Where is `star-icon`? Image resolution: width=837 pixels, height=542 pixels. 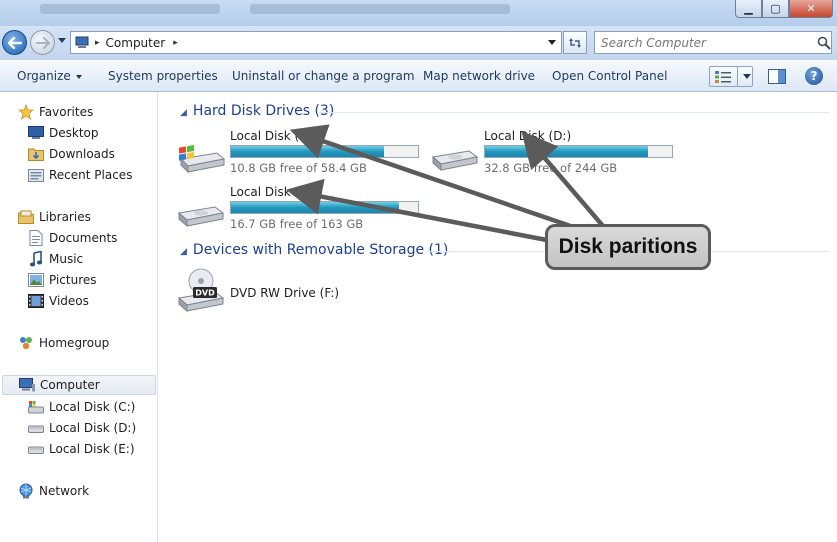
star-icon is located at coordinates (26, 112).